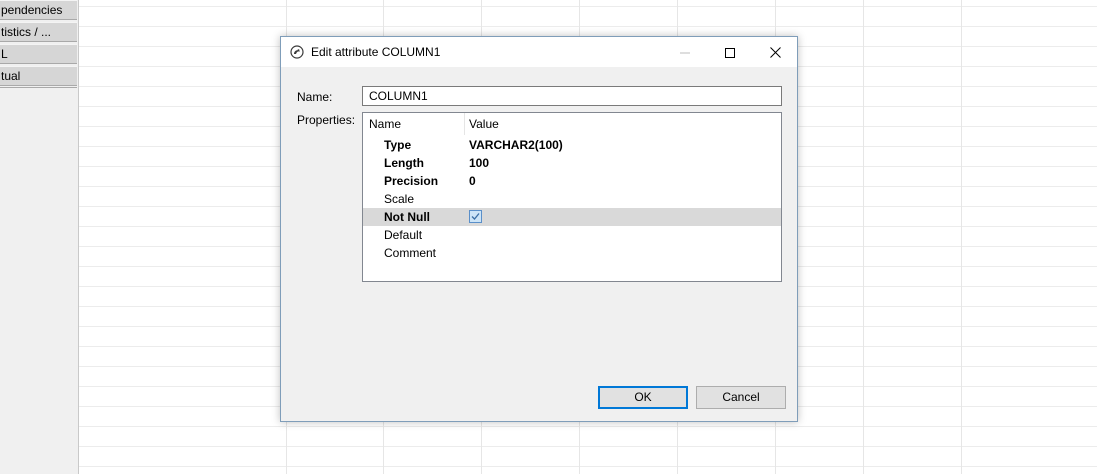 This screenshot has width=1097, height=474. Describe the element at coordinates (572, 181) in the screenshot. I see `table-row: Precision 0` at that location.